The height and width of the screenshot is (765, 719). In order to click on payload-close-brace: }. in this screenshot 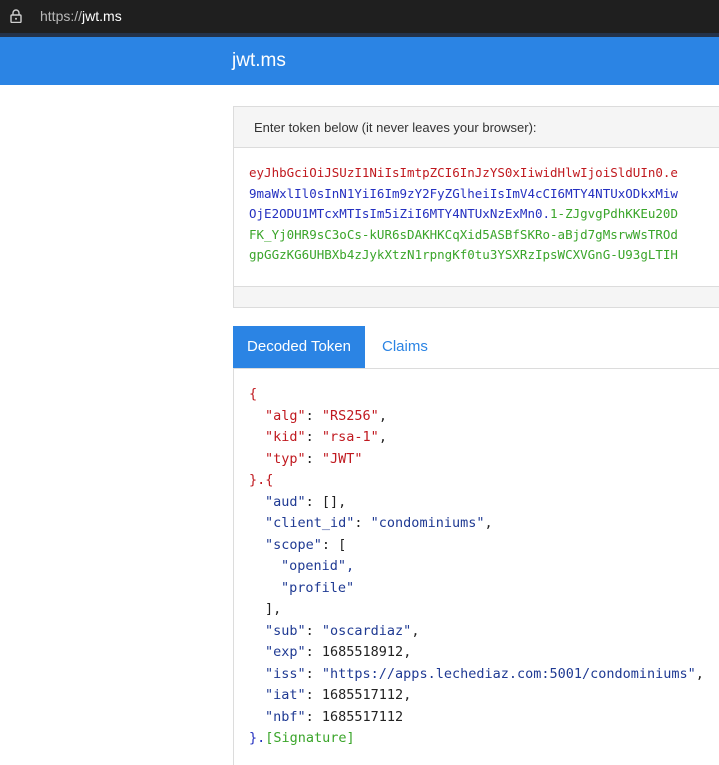, I will do `click(257, 738)`.